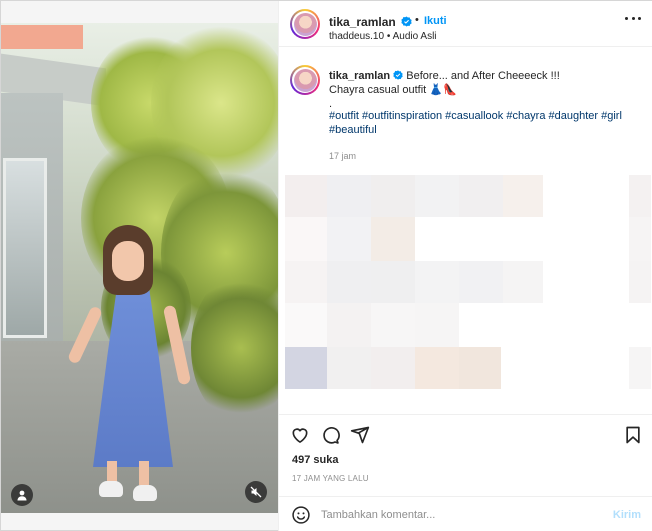 The height and width of the screenshot is (531, 652). What do you see at coordinates (42, 37) in the screenshot?
I see `redacted-overlay` at bounding box center [42, 37].